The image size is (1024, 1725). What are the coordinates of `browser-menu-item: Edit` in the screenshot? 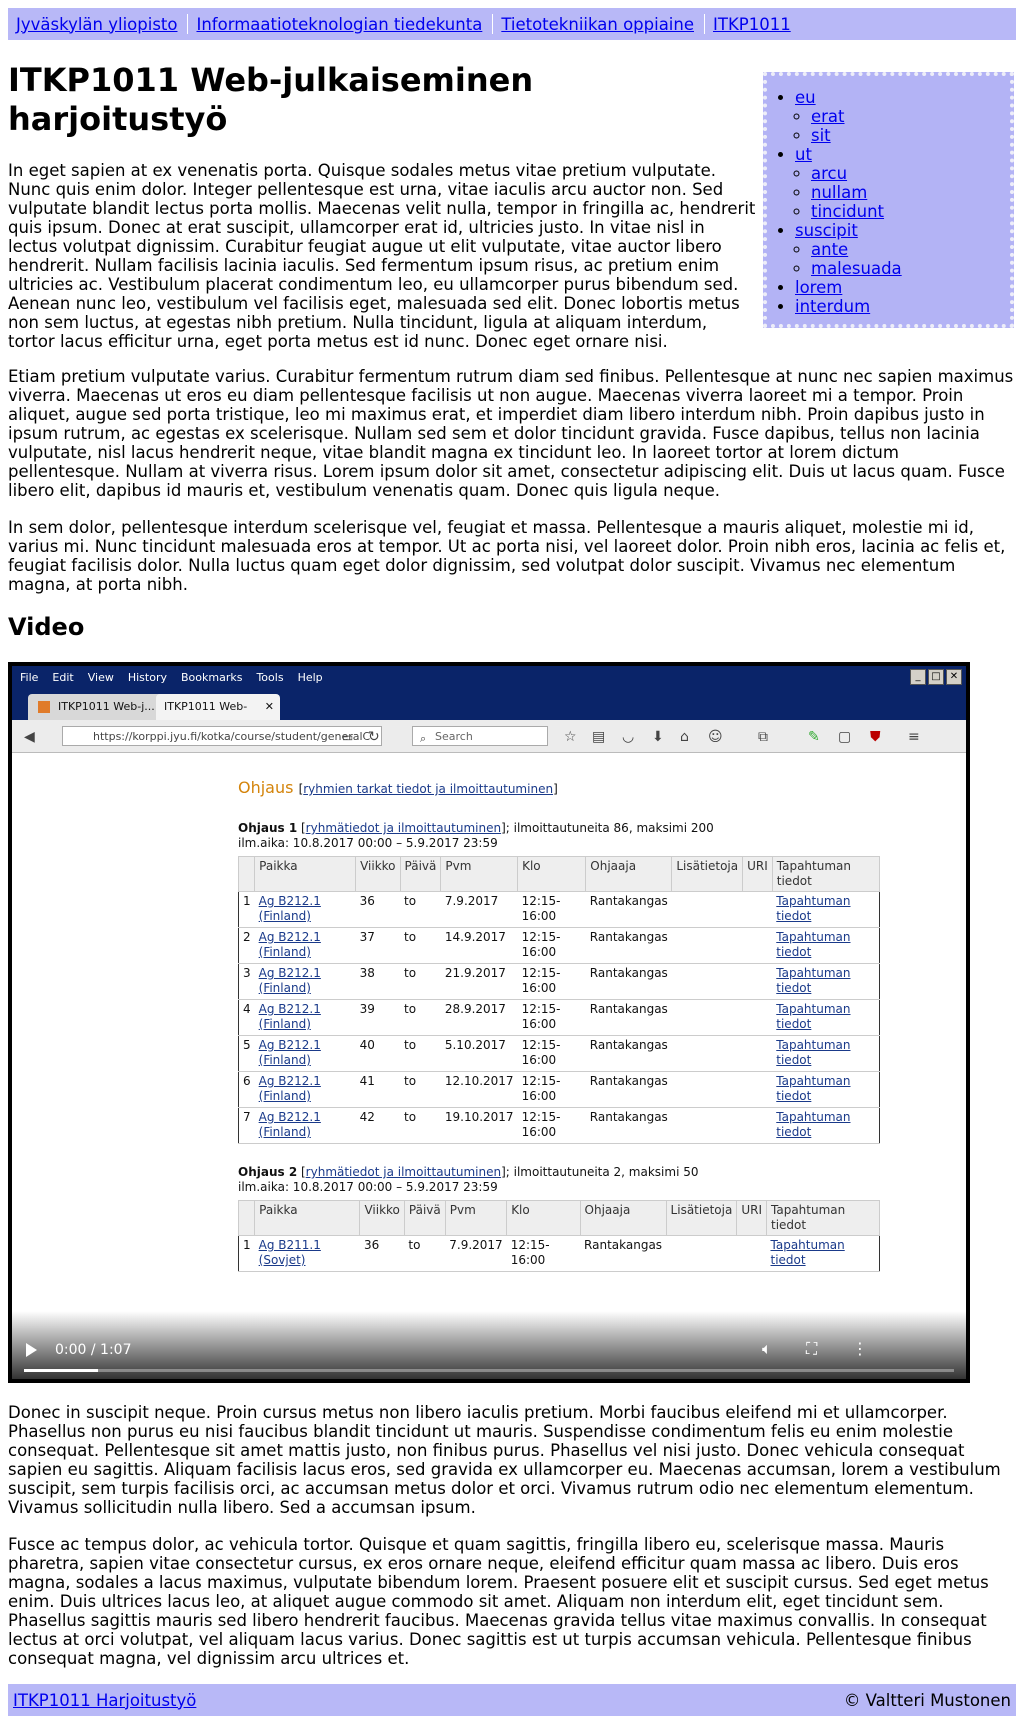 It's located at (63, 677).